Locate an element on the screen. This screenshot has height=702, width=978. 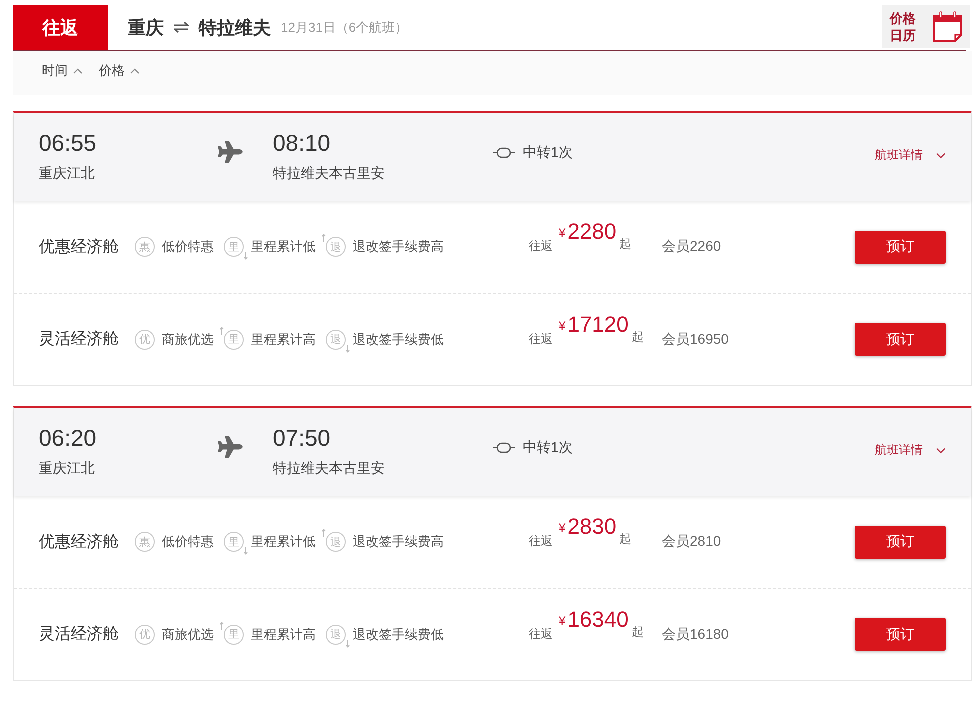
member-price: 会员16950 is located at coordinates (695, 339).